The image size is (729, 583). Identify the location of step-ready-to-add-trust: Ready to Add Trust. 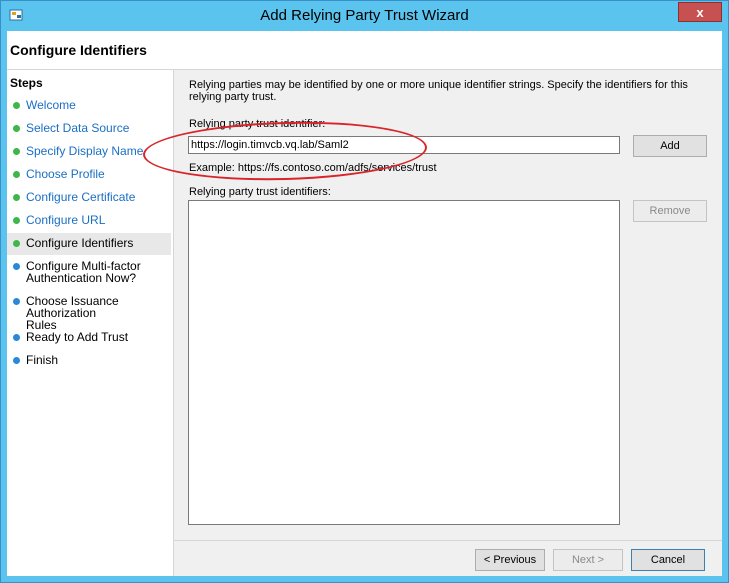
(89, 336).